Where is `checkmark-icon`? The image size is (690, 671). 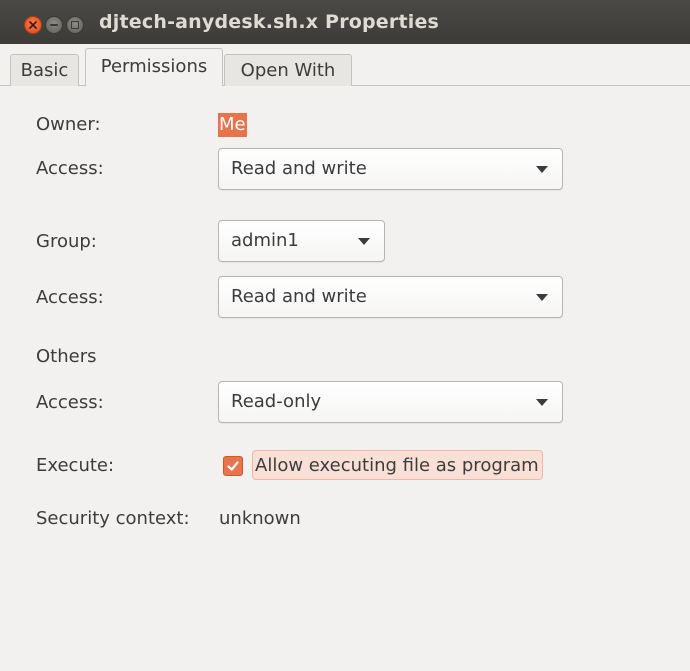
checkmark-icon is located at coordinates (233, 466).